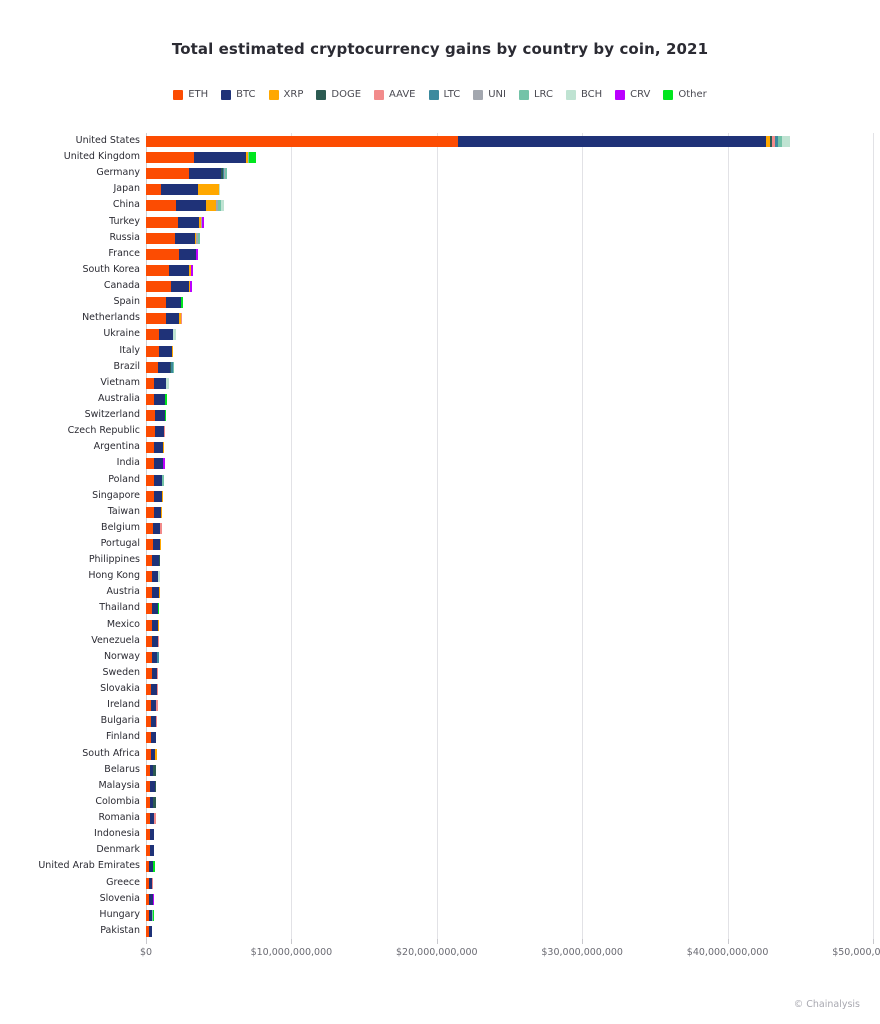 This screenshot has height=1024, width=880. Describe the element at coordinates (496, 351) in the screenshot. I see `chart-row: Italy` at that location.